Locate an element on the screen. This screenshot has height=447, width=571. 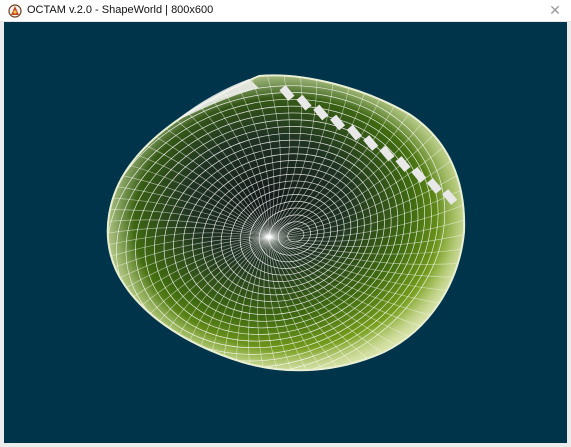
window-frame-right is located at coordinates (569, 234).